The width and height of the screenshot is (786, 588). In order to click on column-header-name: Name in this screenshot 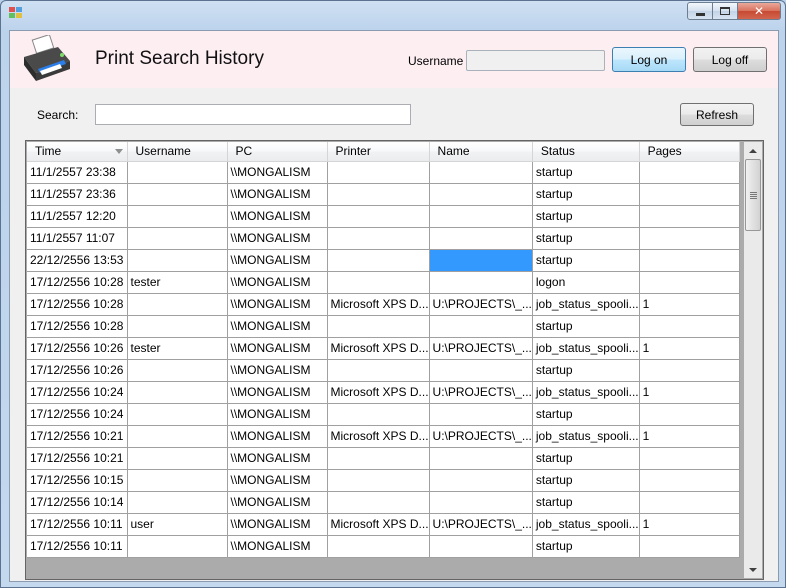, I will do `click(481, 152)`.